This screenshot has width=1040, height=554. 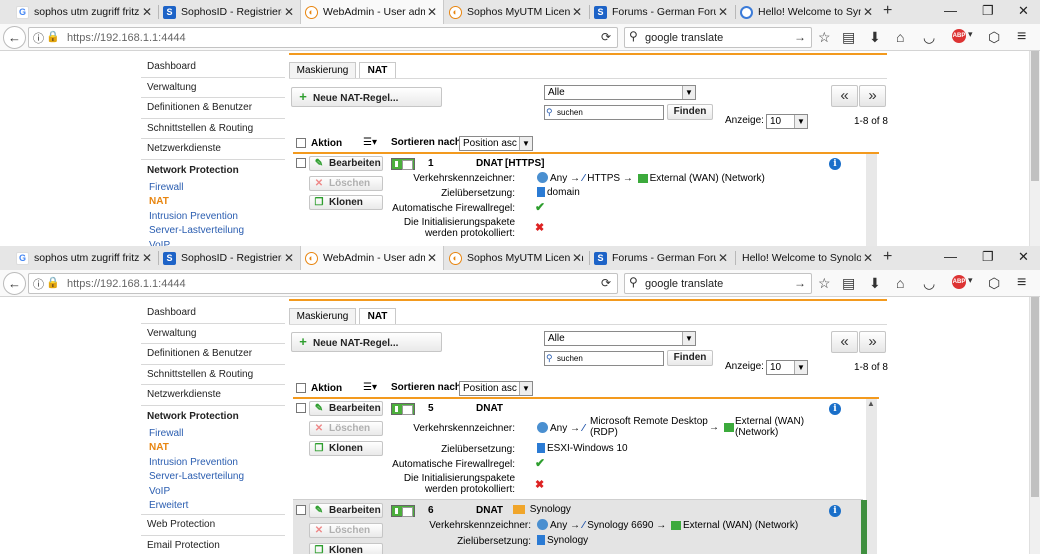 What do you see at coordinates (213, 525) in the screenshot?
I see `sidebar-item-web-protection: Web Protection` at bounding box center [213, 525].